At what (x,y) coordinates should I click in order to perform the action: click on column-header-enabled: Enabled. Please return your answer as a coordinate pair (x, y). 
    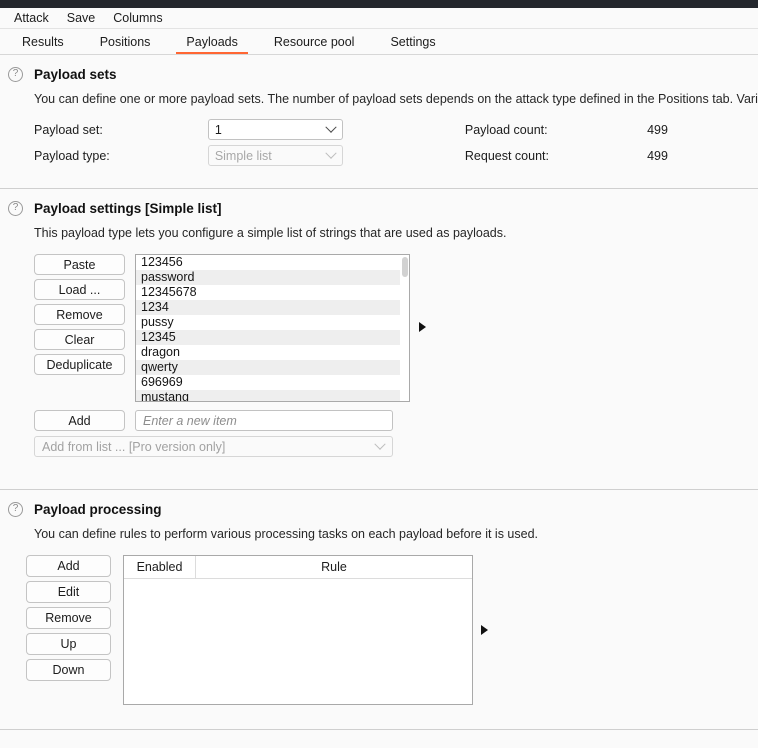
    Looking at the image, I should click on (160, 567).